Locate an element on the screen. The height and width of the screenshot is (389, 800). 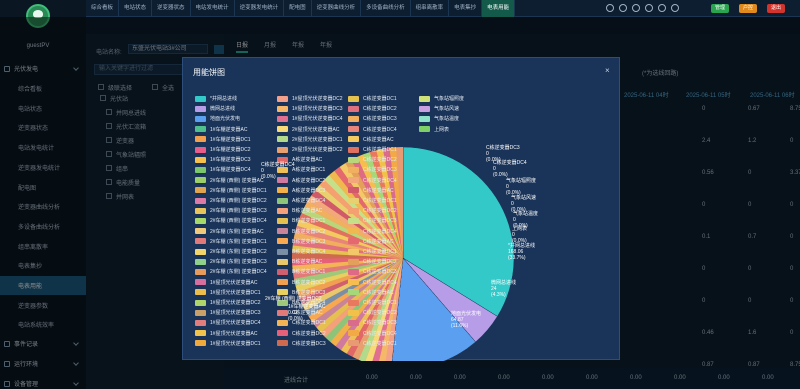
legend-item: 2#车棚 (东侧) 逆变器DC2 is located at coordinates (231, 251).